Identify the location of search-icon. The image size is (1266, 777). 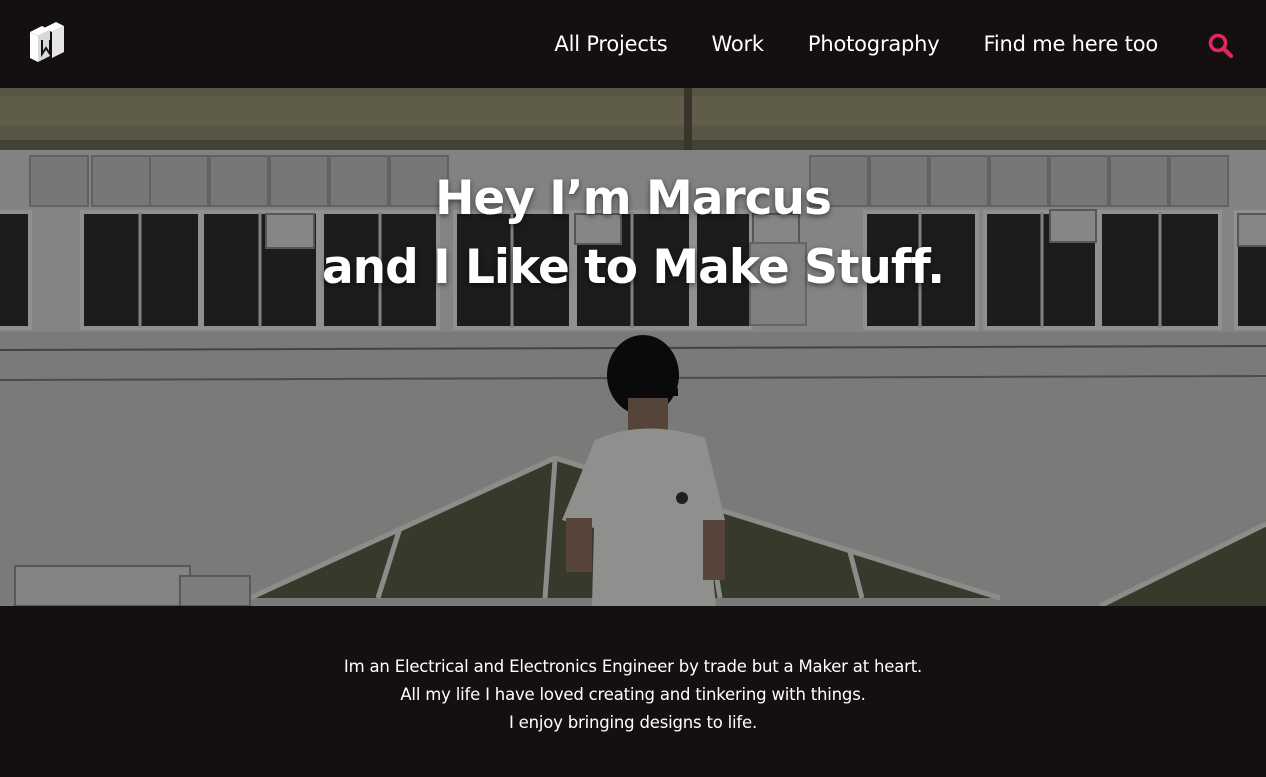
(1221, 46).